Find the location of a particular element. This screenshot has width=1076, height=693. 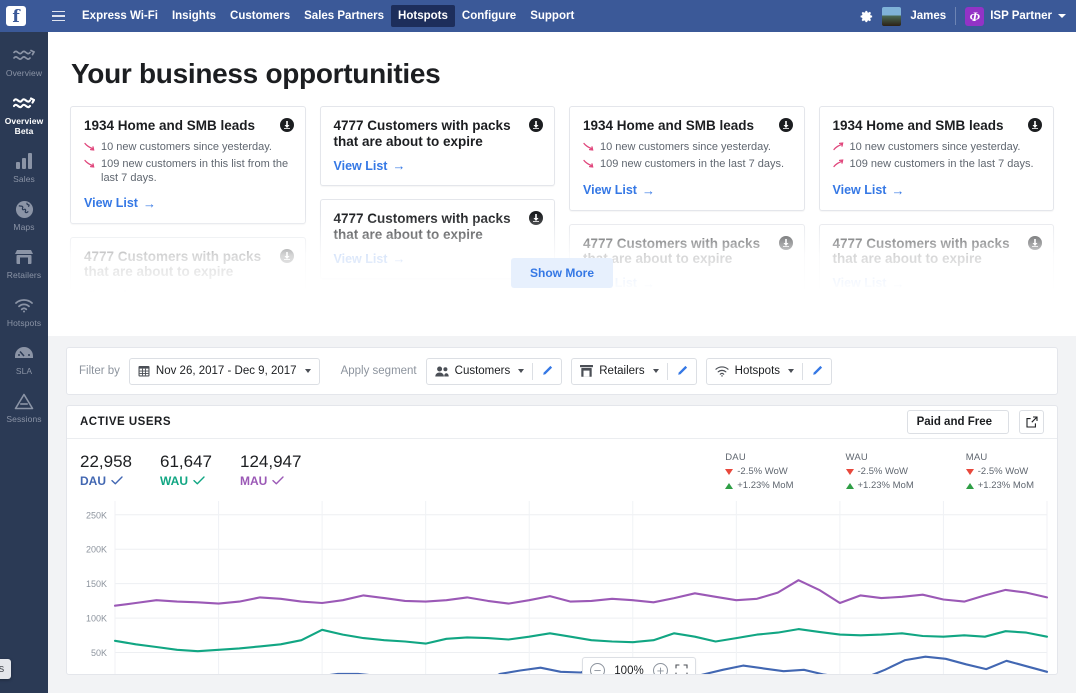

plus-icon: + is located at coordinates (660, 668).